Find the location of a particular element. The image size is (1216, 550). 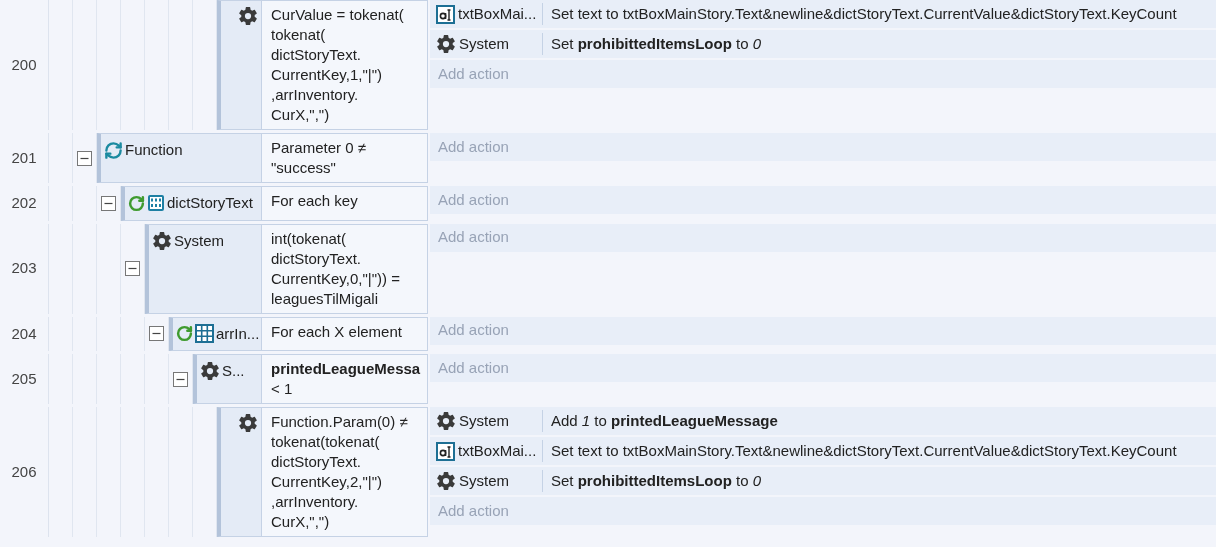

condition-block: CurValue = tokenat( tokenat( dictStoryText. CurrentKey,1,"|") ,arrInventory. CurX,",") is located at coordinates (322, 65).